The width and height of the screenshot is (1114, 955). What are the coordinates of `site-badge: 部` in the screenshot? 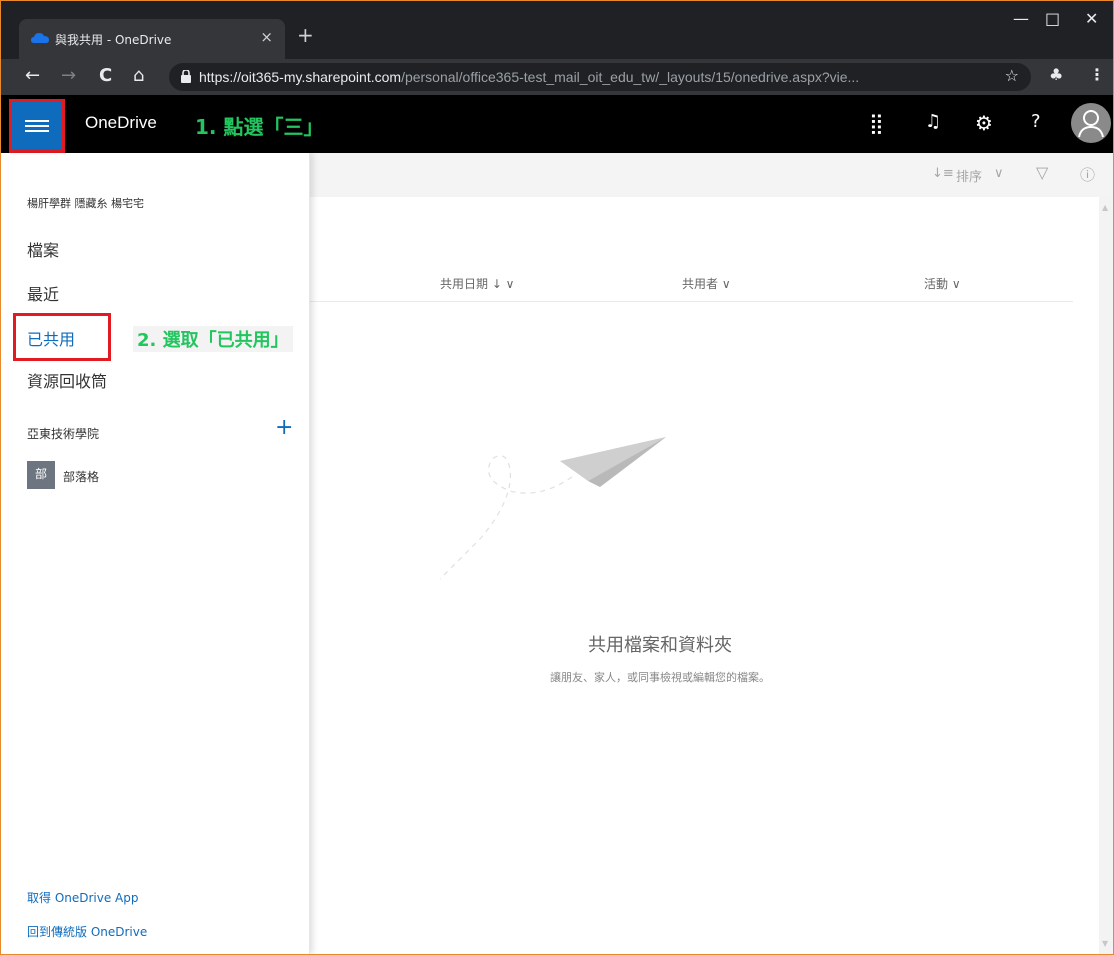 It's located at (41, 475).